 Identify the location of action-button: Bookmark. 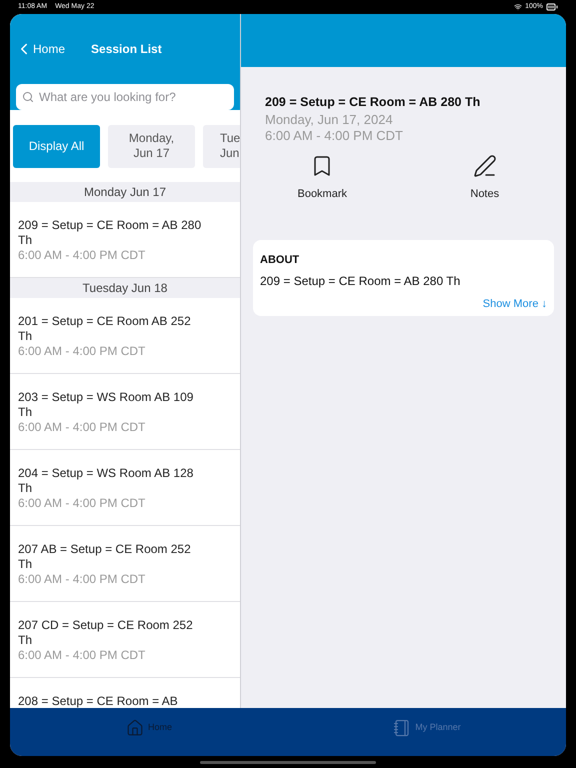
(322, 178).